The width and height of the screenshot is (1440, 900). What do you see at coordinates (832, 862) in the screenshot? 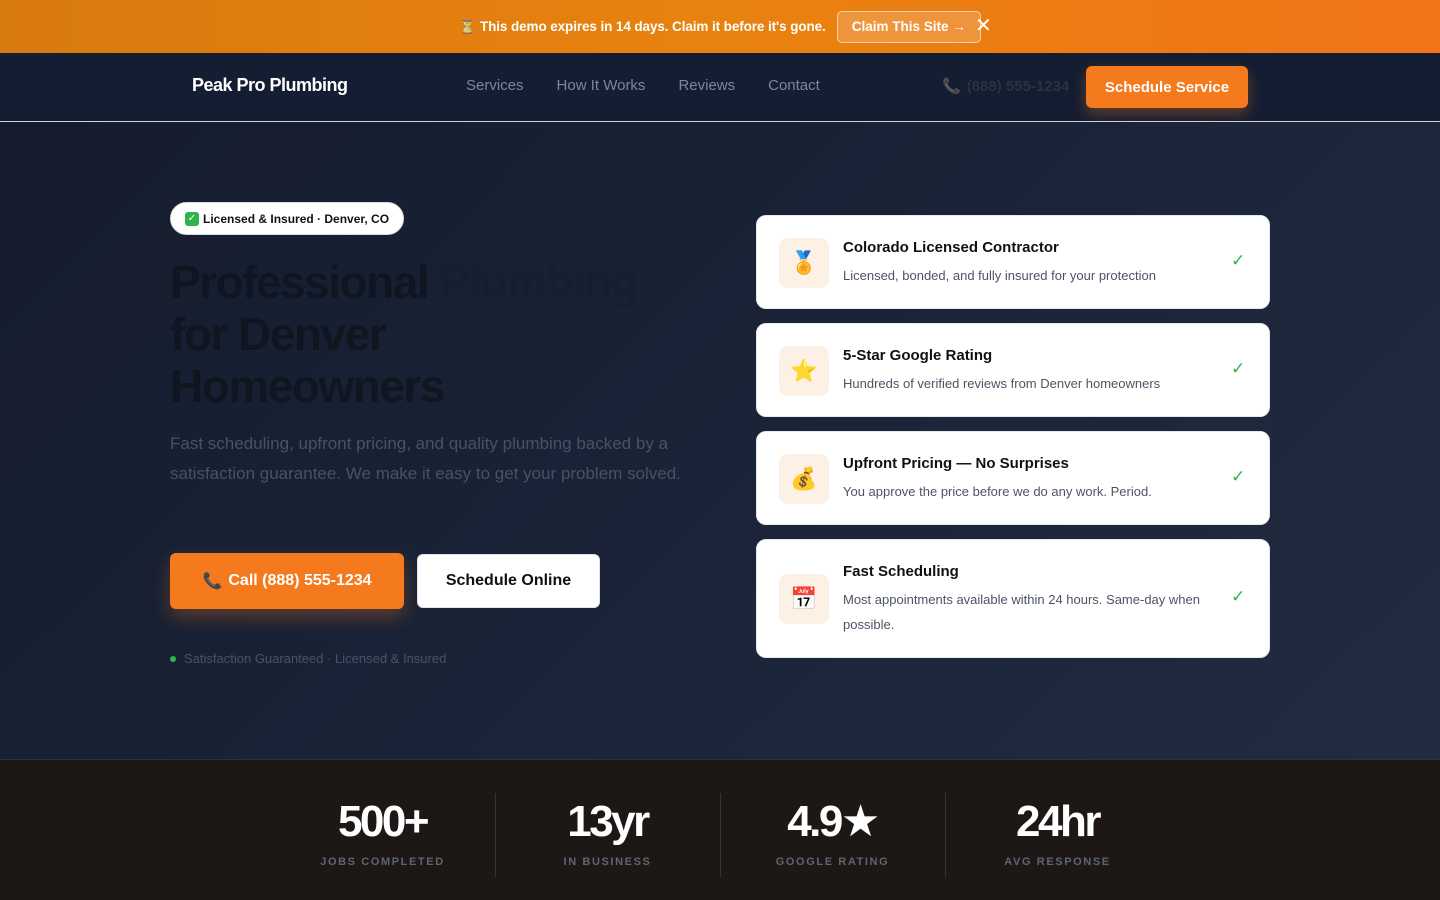
I see `stat-label: GOOGLE RATING` at bounding box center [832, 862].